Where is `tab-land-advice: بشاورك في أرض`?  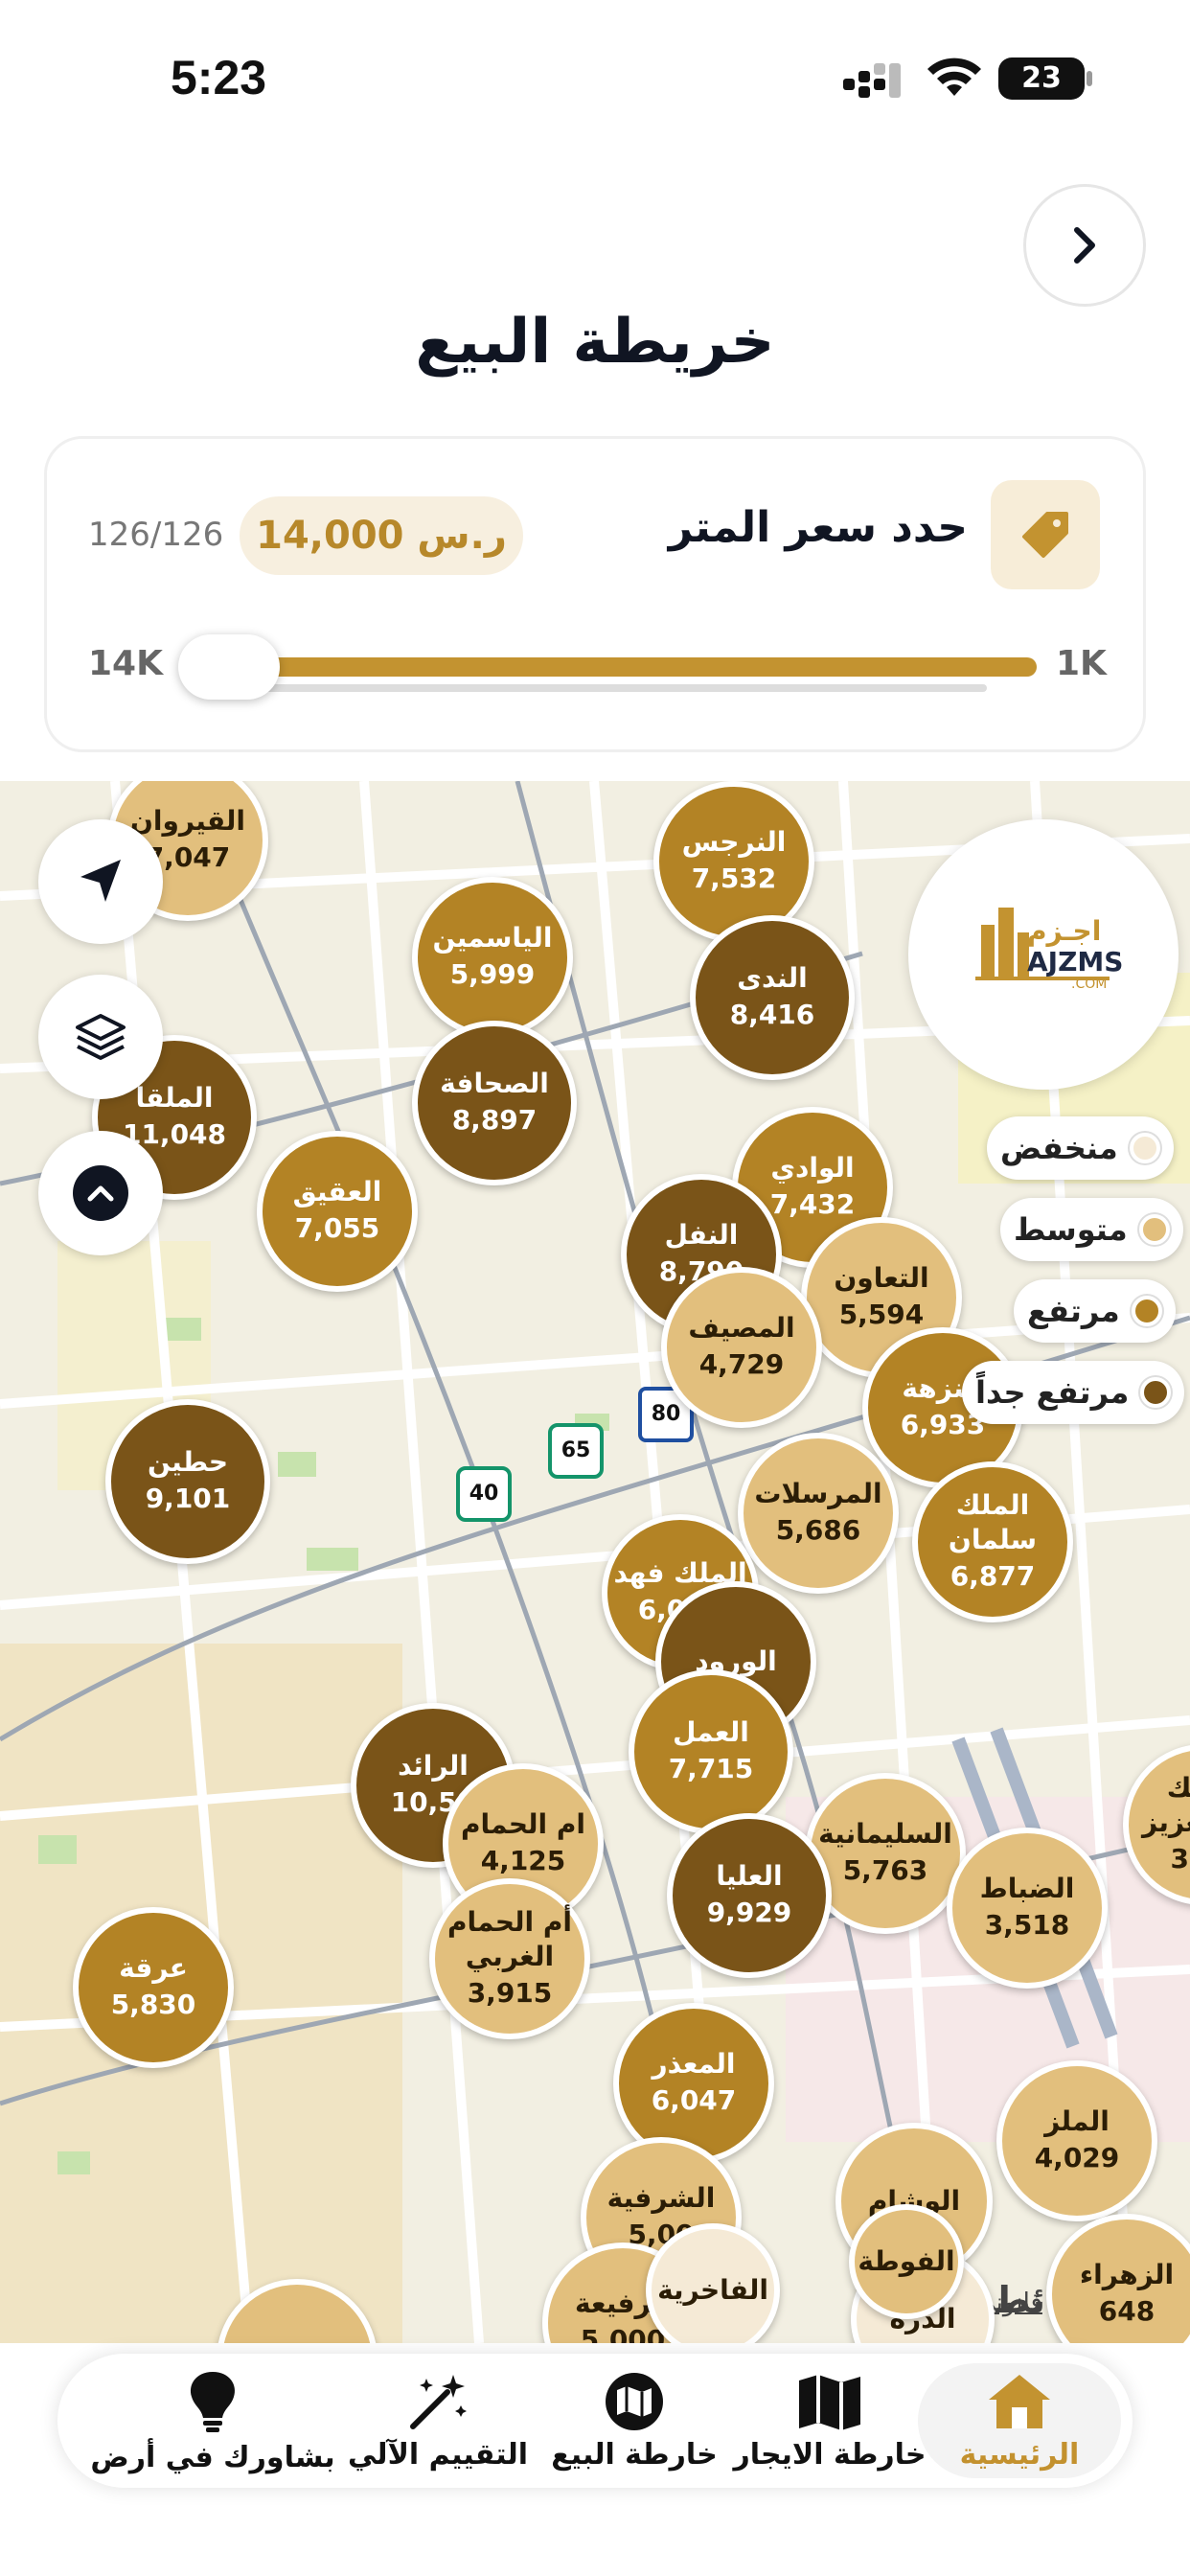
tab-land-advice: بشاورك في أرض is located at coordinates (213, 2420).